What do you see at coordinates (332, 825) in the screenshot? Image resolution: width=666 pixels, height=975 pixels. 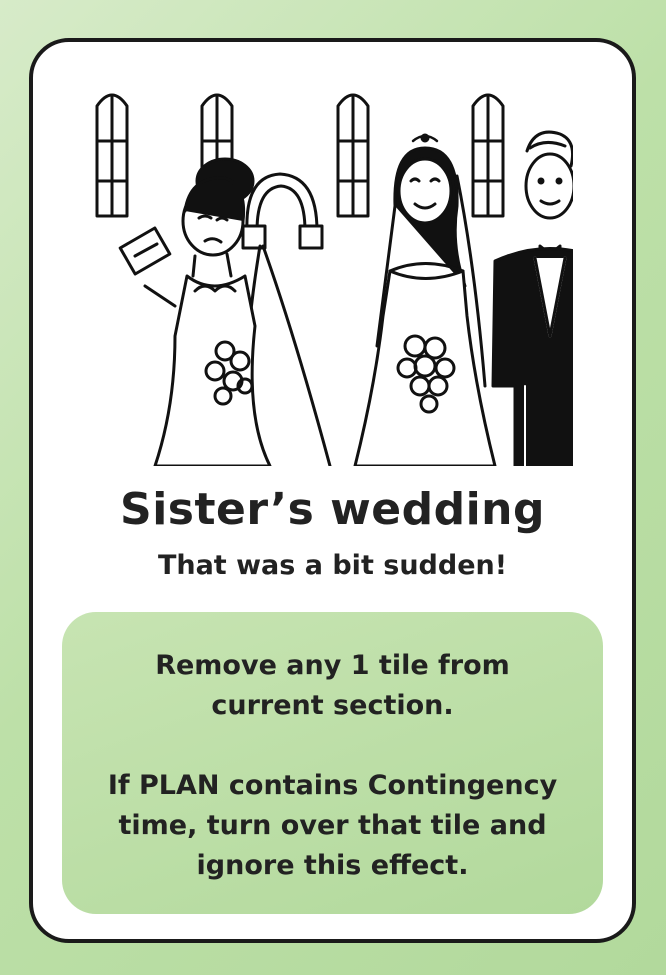 I see `effect-text-line: time, turn over that tile and` at bounding box center [332, 825].